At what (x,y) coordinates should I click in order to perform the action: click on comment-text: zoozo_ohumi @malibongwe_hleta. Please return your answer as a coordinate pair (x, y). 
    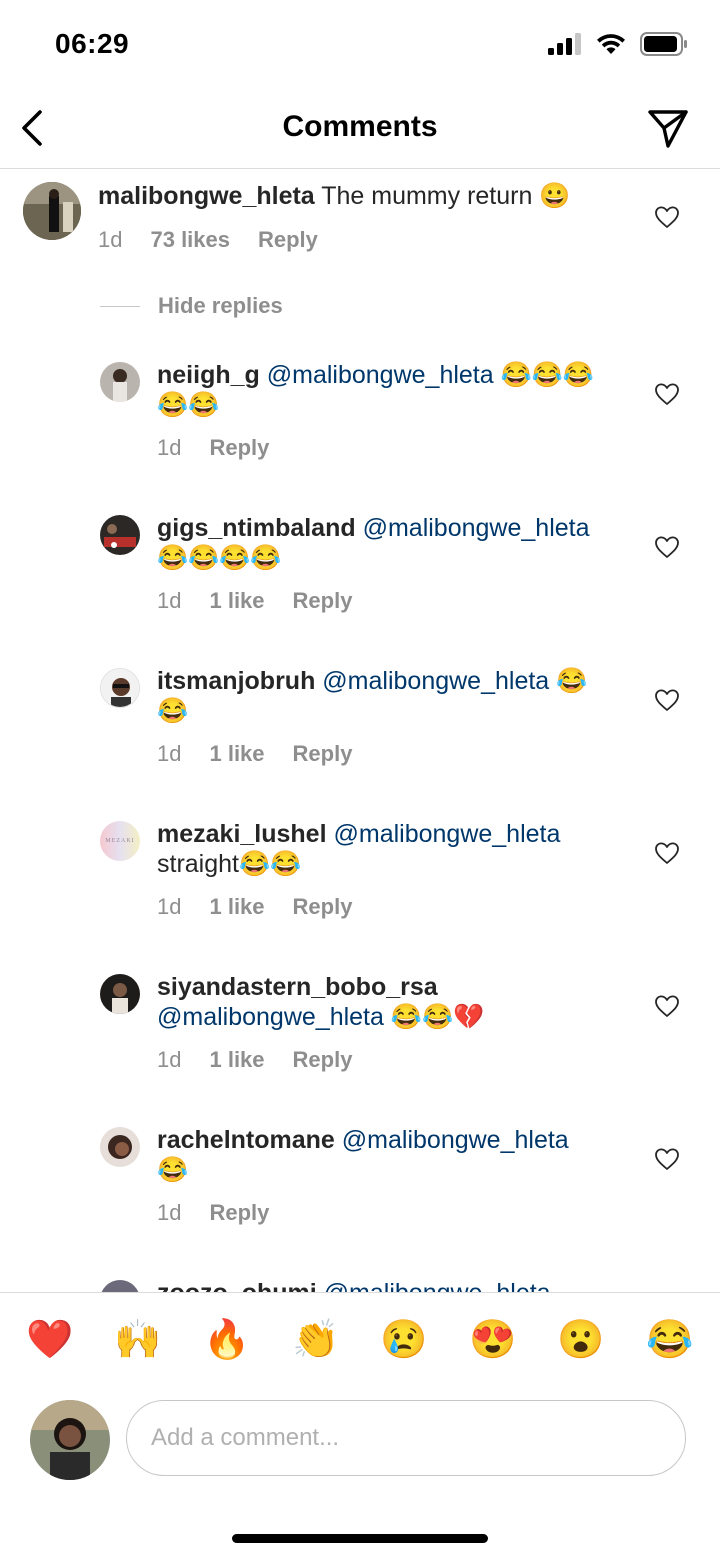
    Looking at the image, I should click on (387, 1285).